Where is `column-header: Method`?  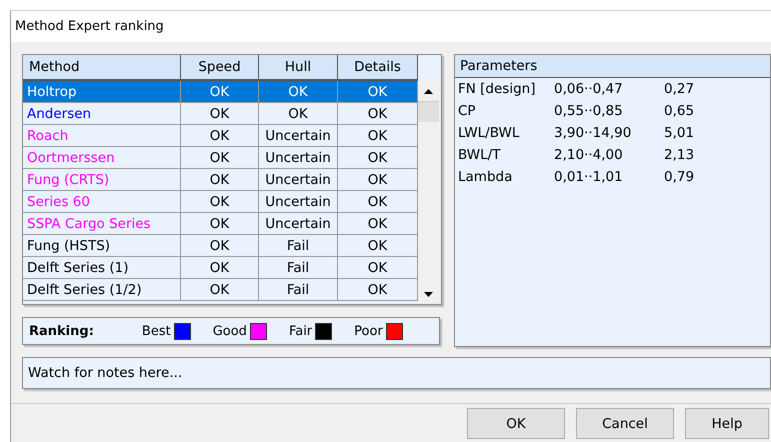 column-header: Method is located at coordinates (102, 68).